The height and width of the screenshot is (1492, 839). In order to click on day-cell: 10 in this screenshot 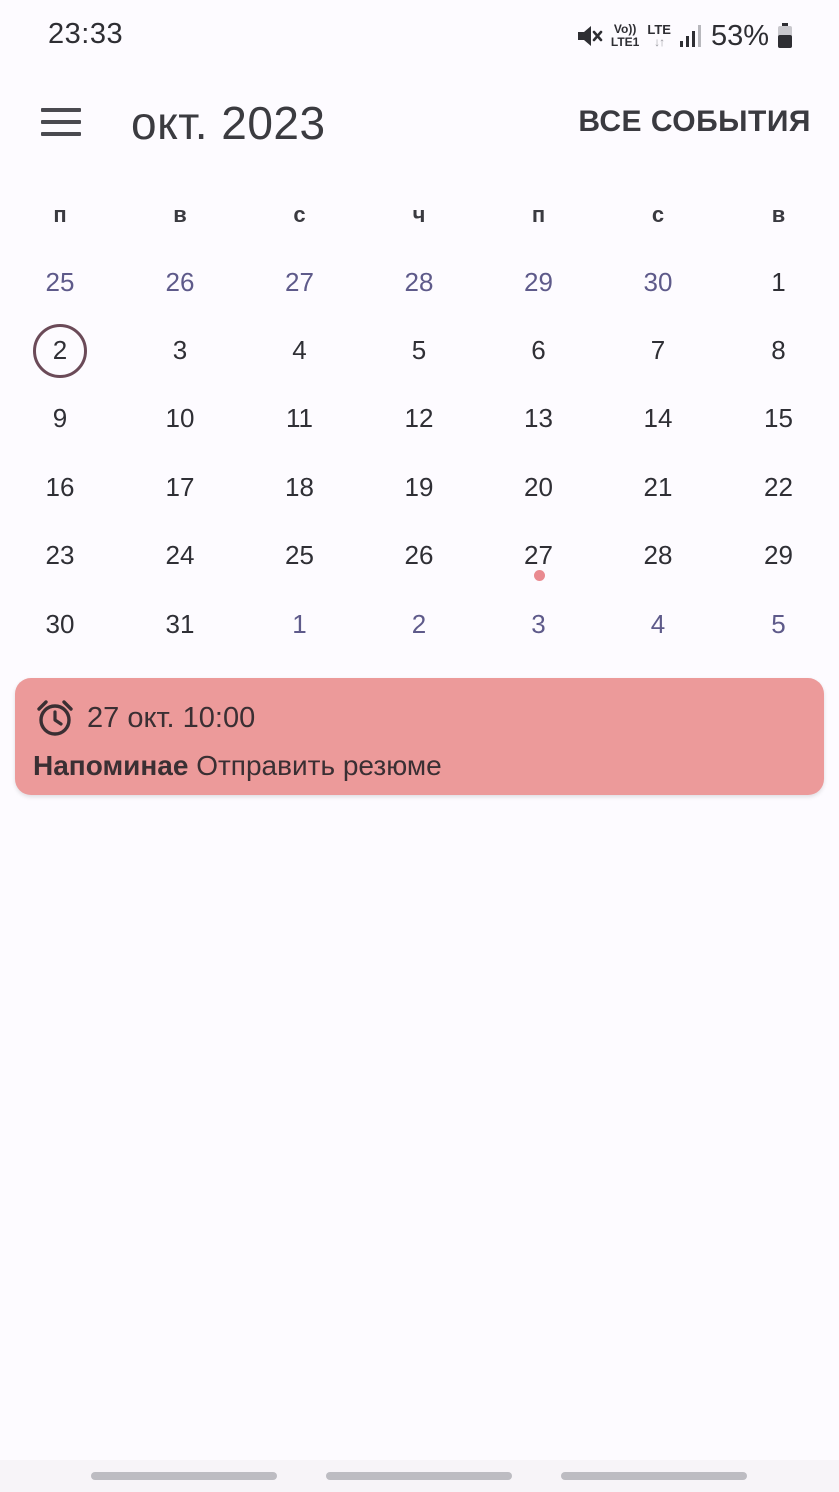, I will do `click(180, 419)`.